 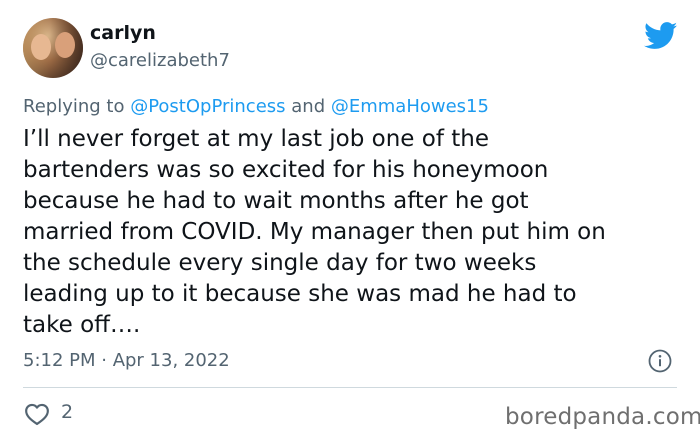 I want to click on tweet-timestamp: 5:12 PM · Apr 13, 2022, so click(x=126, y=360).